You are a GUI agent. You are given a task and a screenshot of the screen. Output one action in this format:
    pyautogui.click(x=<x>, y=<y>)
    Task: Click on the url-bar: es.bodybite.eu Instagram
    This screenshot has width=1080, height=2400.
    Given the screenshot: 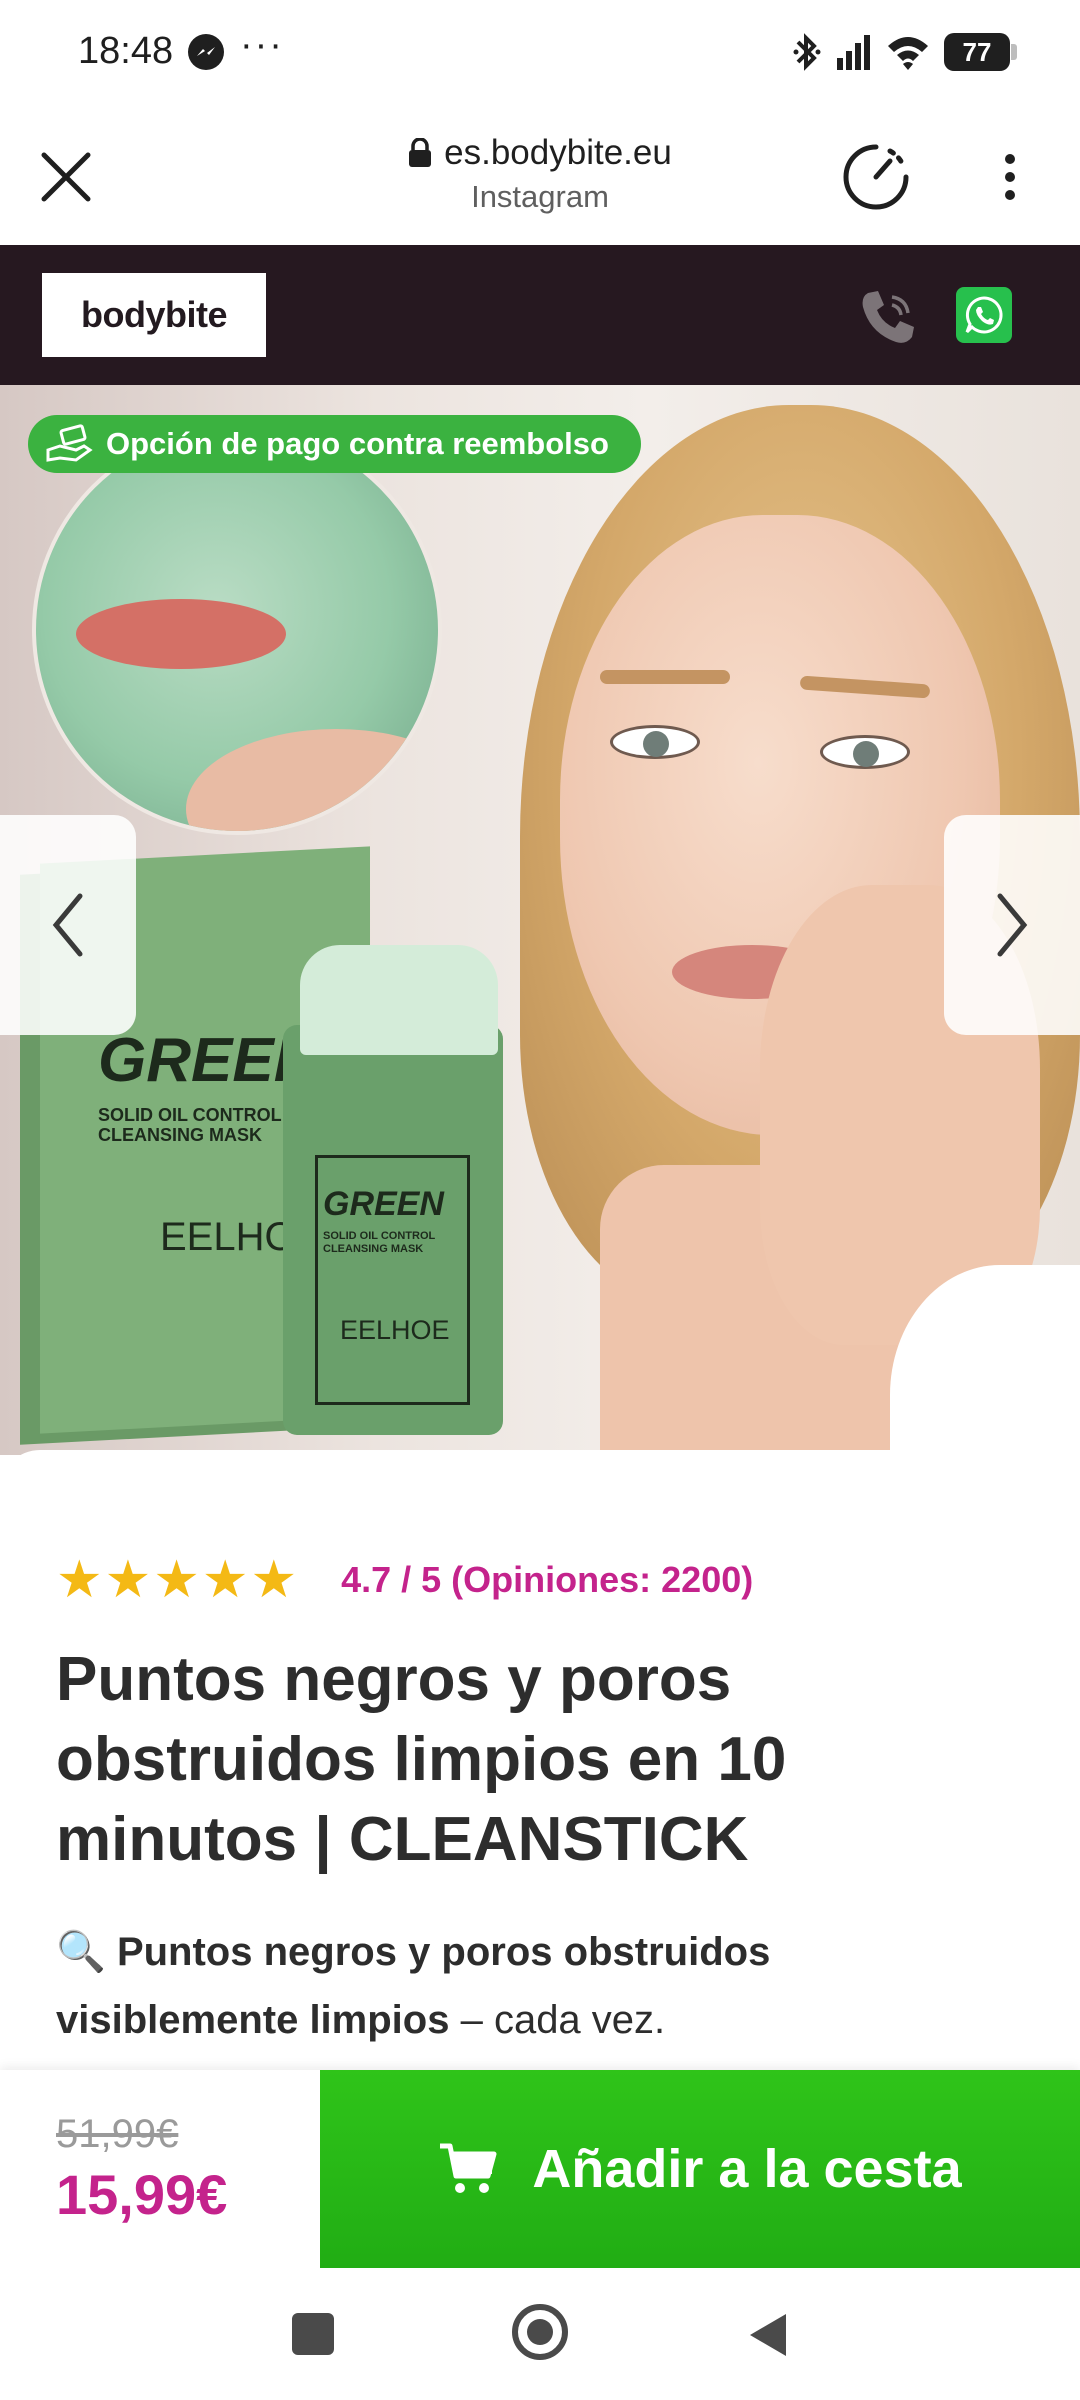 What is the action you would take?
    pyautogui.click(x=540, y=174)
    